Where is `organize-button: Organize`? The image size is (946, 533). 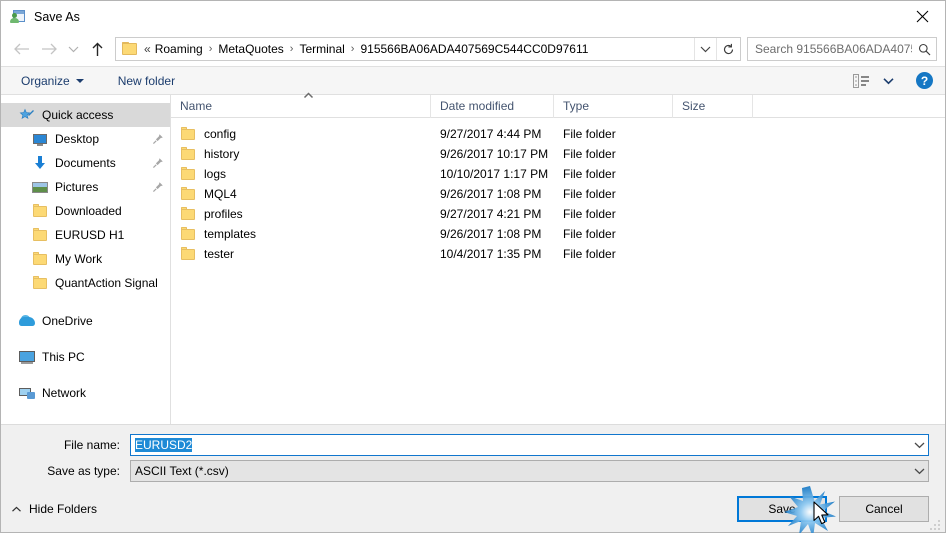 organize-button: Organize is located at coordinates (52, 81).